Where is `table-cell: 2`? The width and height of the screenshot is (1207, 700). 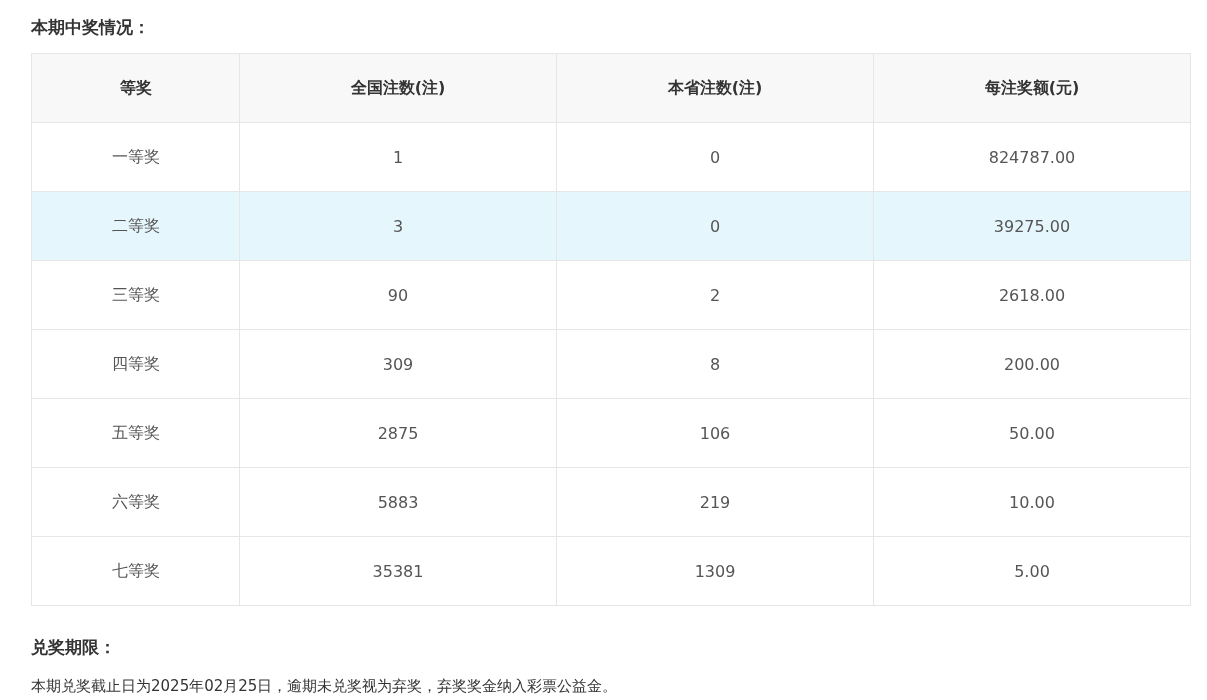
table-cell: 2 is located at coordinates (715, 295).